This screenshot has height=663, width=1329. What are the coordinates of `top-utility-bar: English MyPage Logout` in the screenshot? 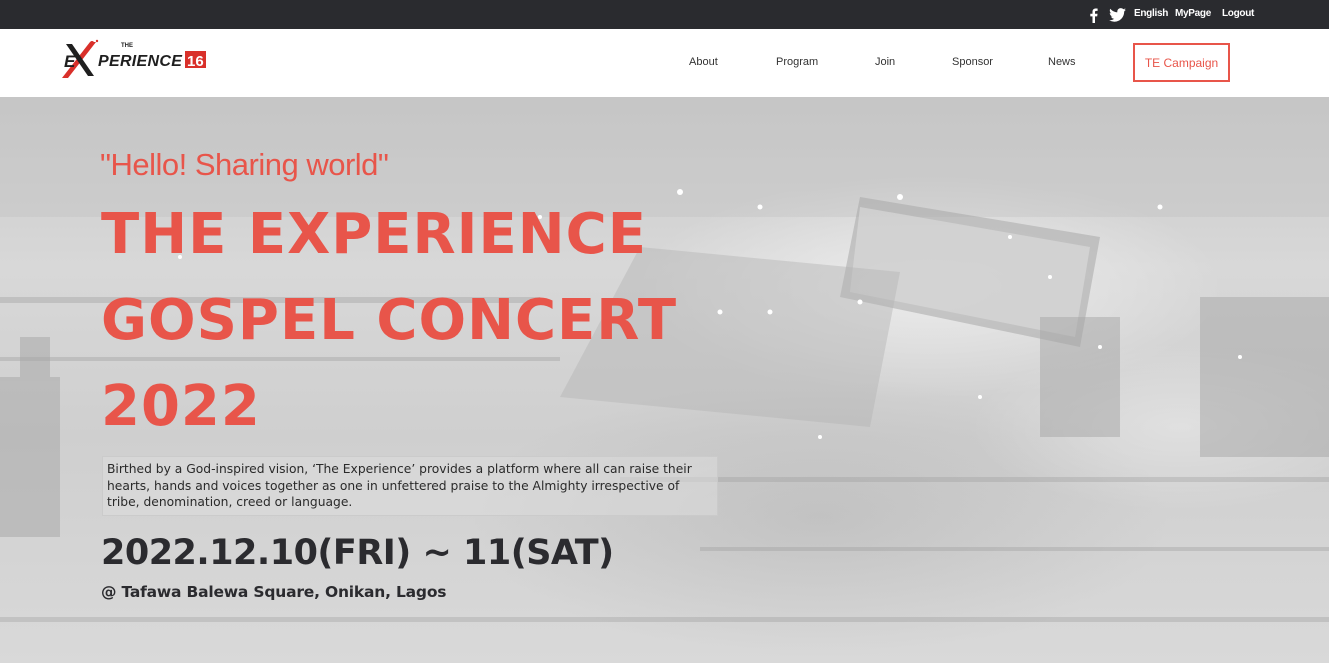 It's located at (664, 14).